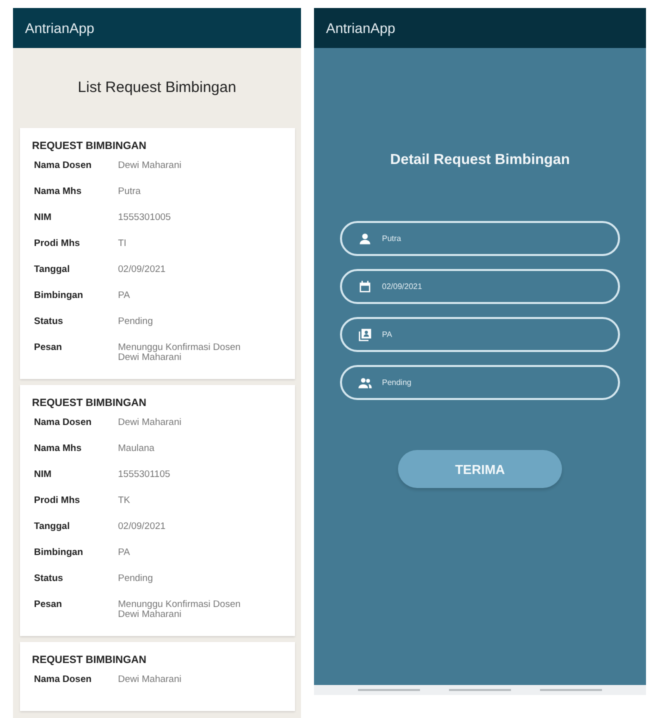 The image size is (651, 718). What do you see at coordinates (365, 383) in the screenshot?
I see `people-icon` at bounding box center [365, 383].